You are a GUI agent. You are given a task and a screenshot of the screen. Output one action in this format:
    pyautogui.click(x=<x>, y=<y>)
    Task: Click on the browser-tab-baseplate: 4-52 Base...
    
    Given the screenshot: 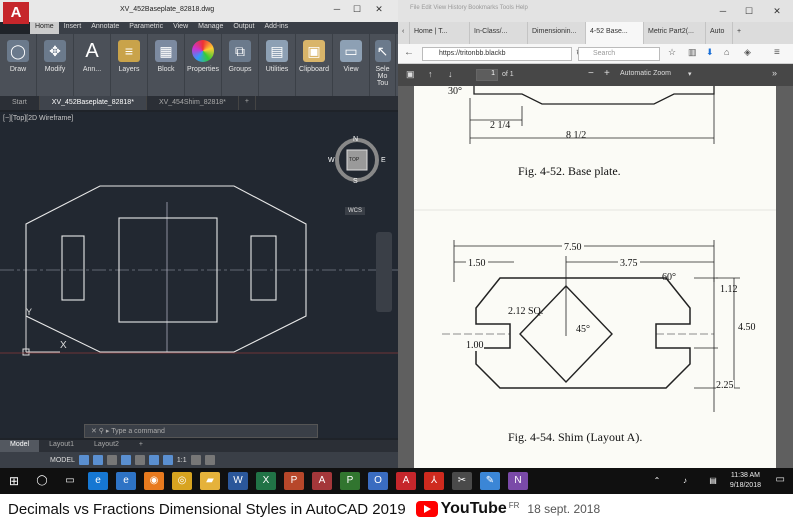 What is the action you would take?
    pyautogui.click(x=615, y=33)
    